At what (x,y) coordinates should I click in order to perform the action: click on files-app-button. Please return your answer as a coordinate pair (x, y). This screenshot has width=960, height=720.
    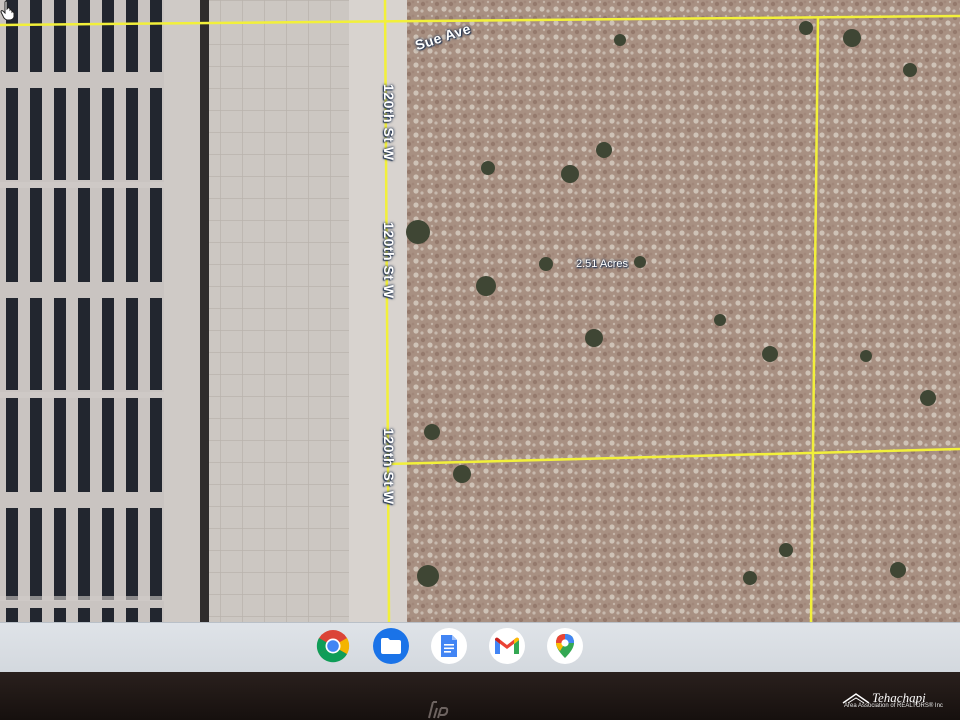
    Looking at the image, I should click on (391, 646).